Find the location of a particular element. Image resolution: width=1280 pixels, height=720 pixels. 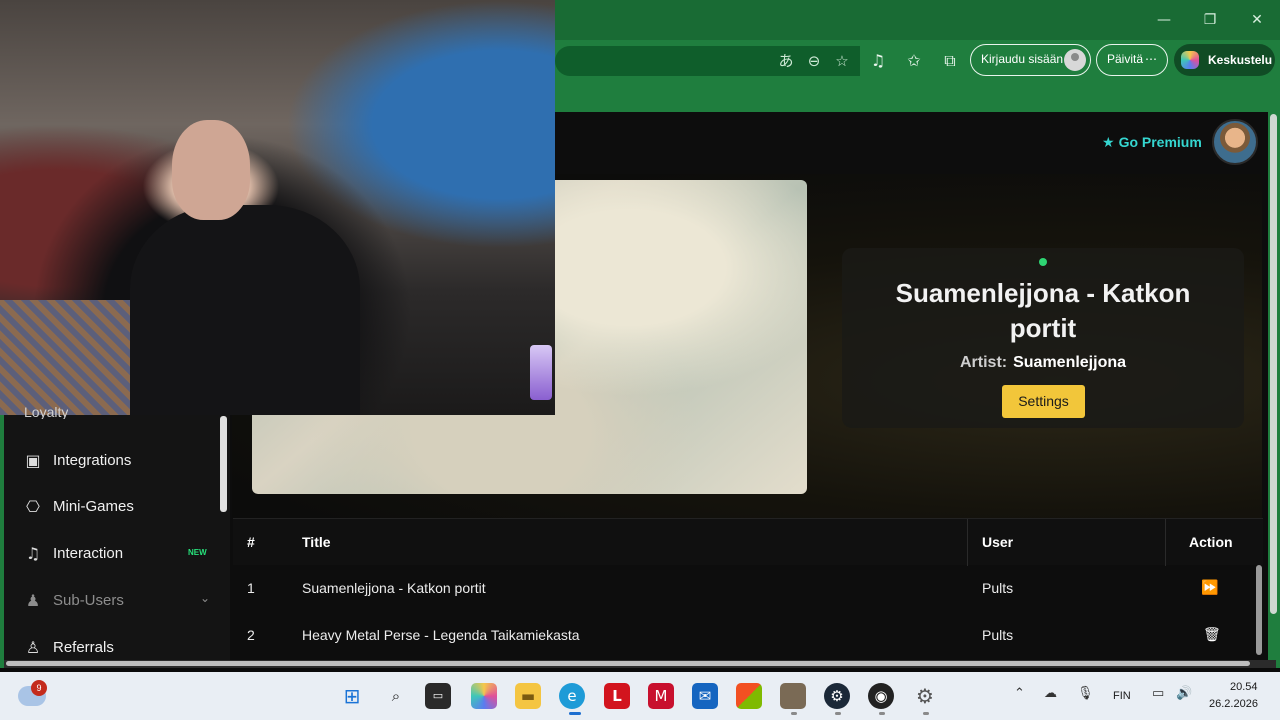

song-title: Suamenlejjona - Katkon portit is located at coordinates (1043, 310).